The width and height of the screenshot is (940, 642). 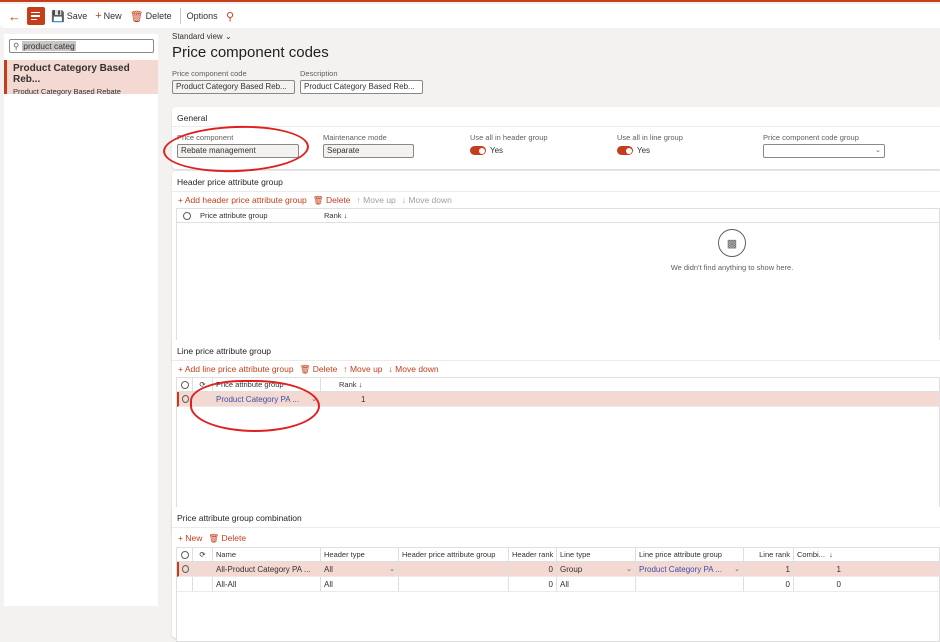 I want to click on rank-cell: 1, so click(x=351, y=399).